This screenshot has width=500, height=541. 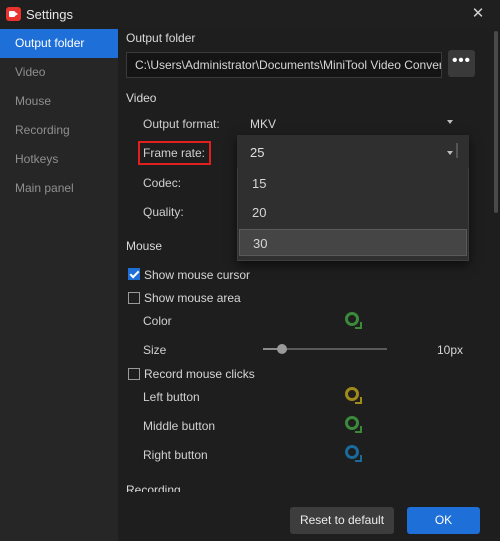 What do you see at coordinates (141, 98) in the screenshot?
I see `video-section-title: Video` at bounding box center [141, 98].